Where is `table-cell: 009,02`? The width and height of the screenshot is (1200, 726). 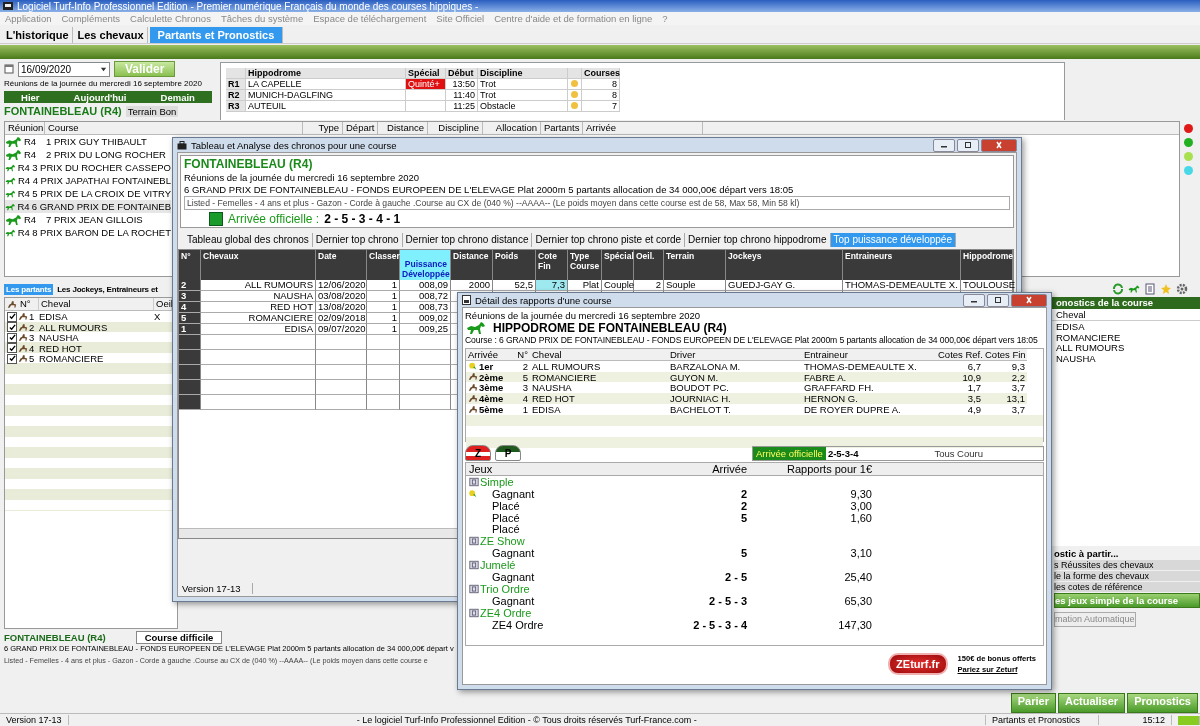
table-cell: 009,02 is located at coordinates (425, 318).